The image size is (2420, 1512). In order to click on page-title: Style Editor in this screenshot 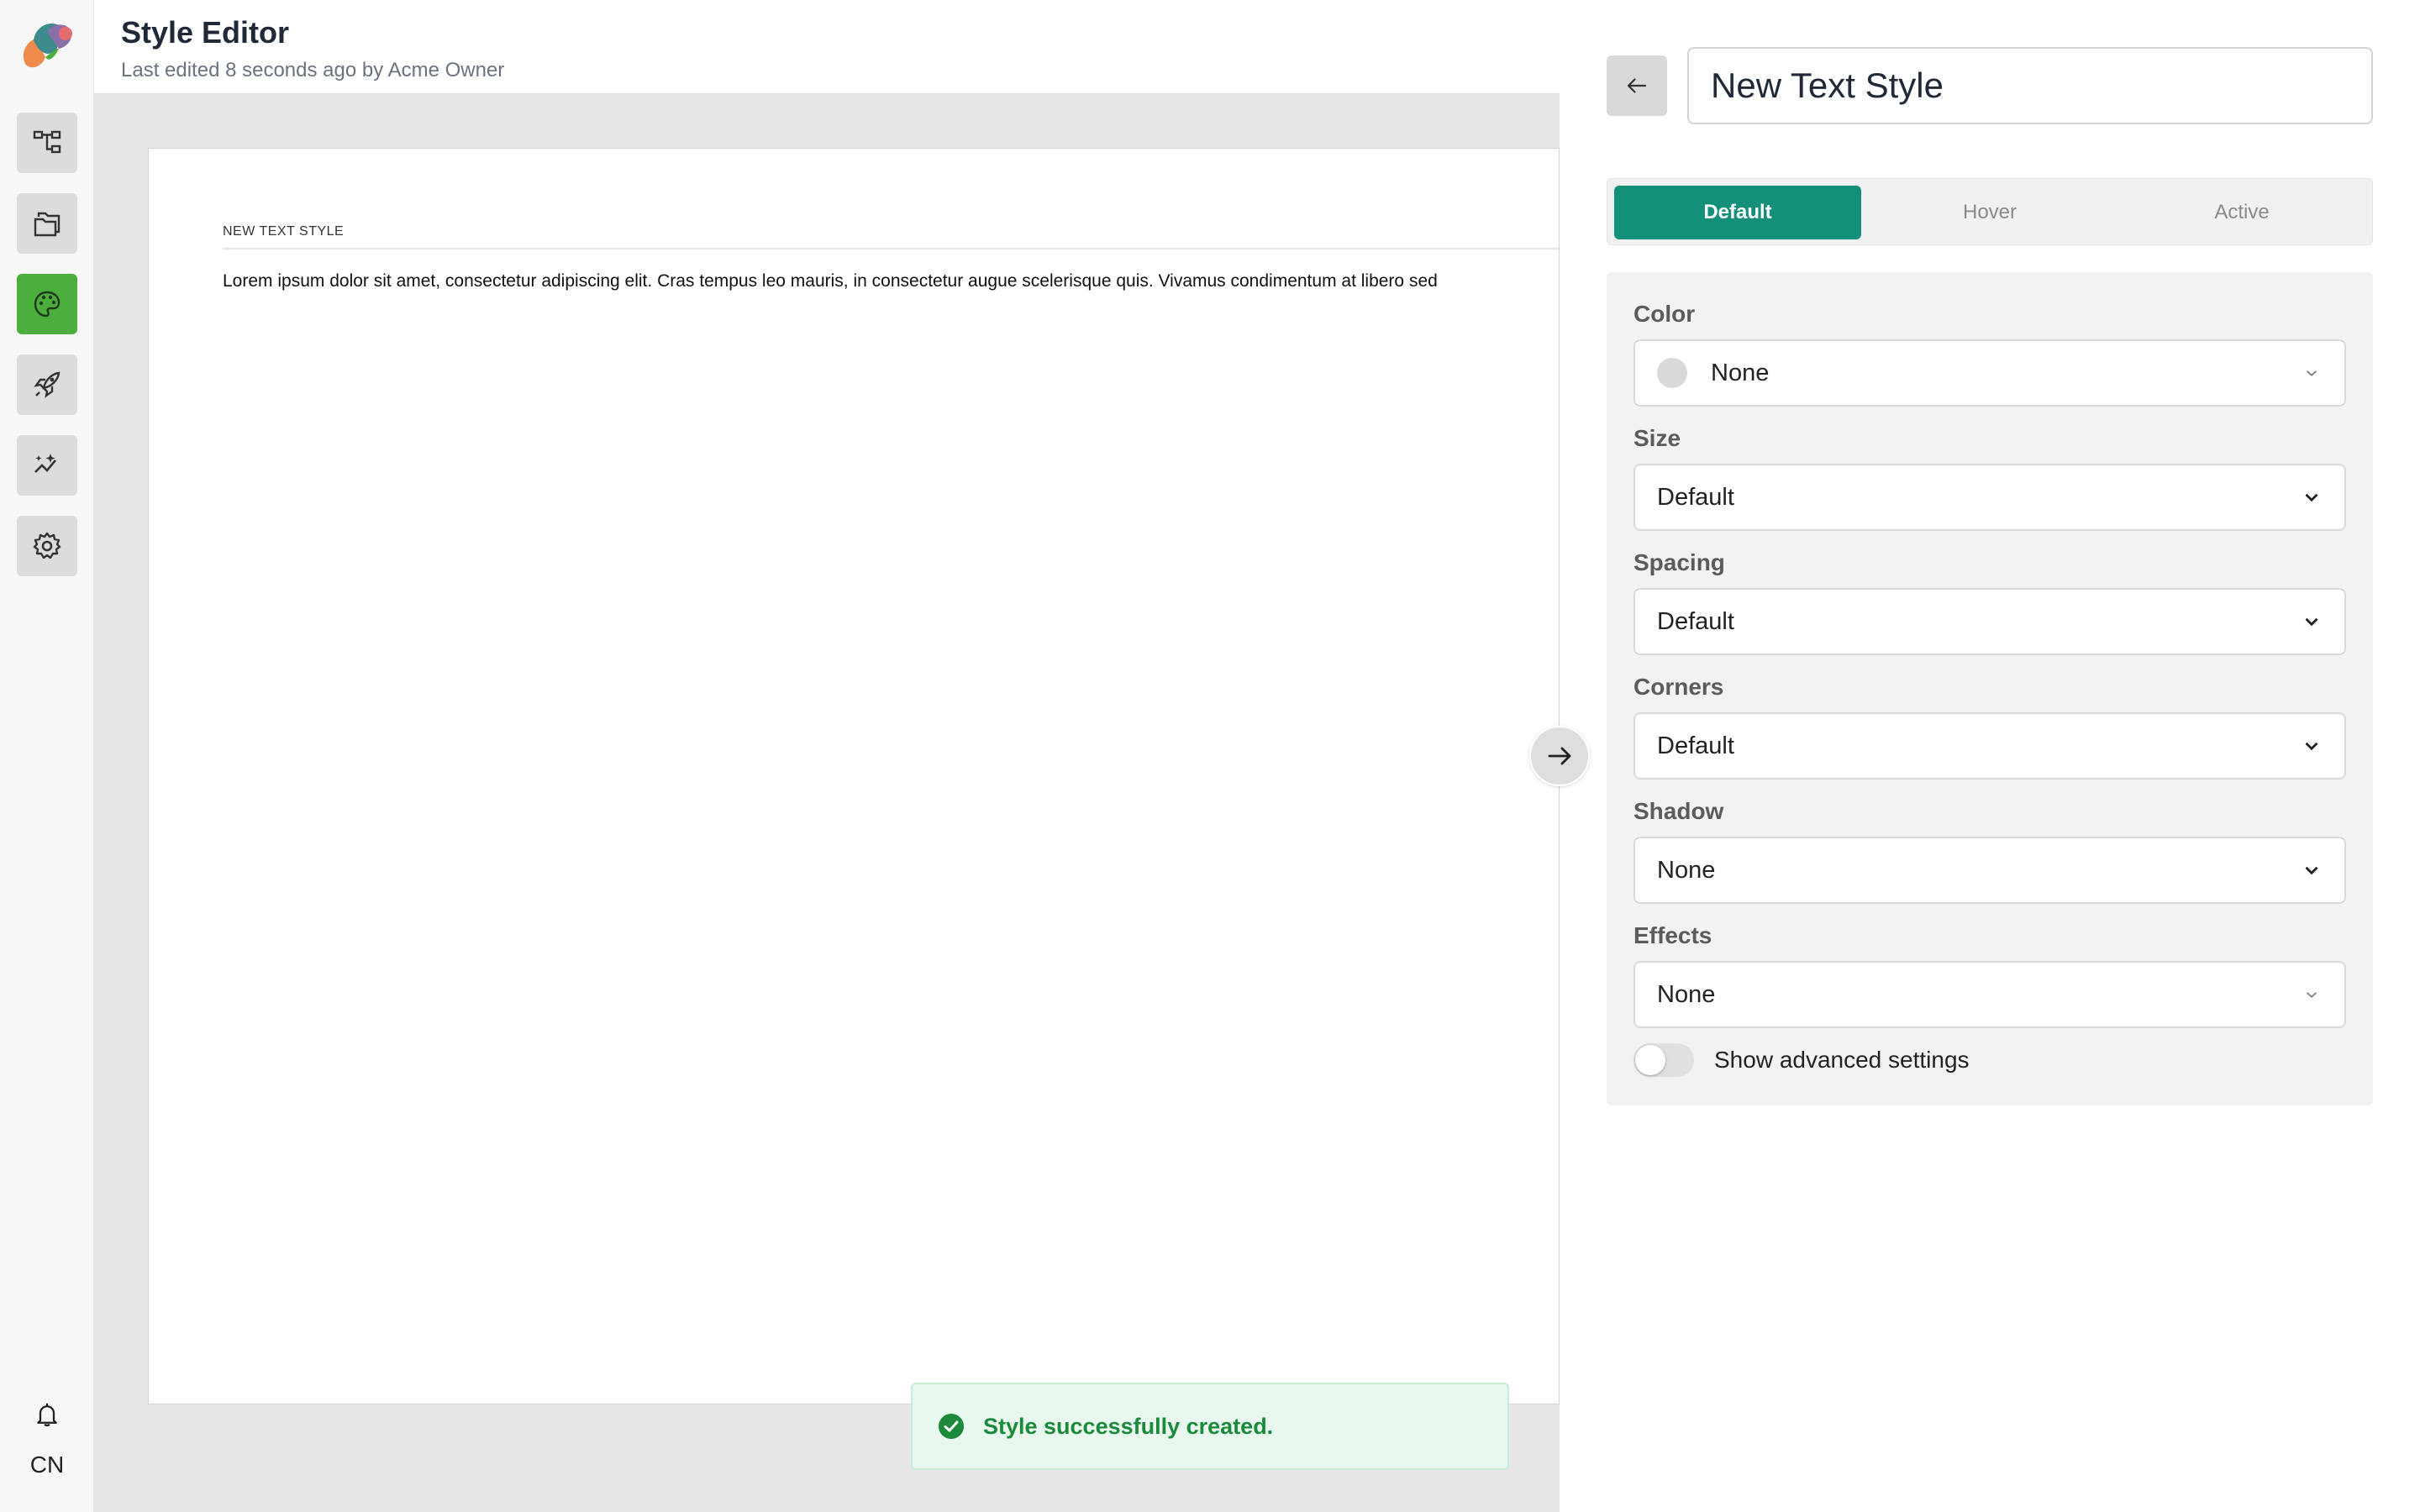, I will do `click(206, 32)`.